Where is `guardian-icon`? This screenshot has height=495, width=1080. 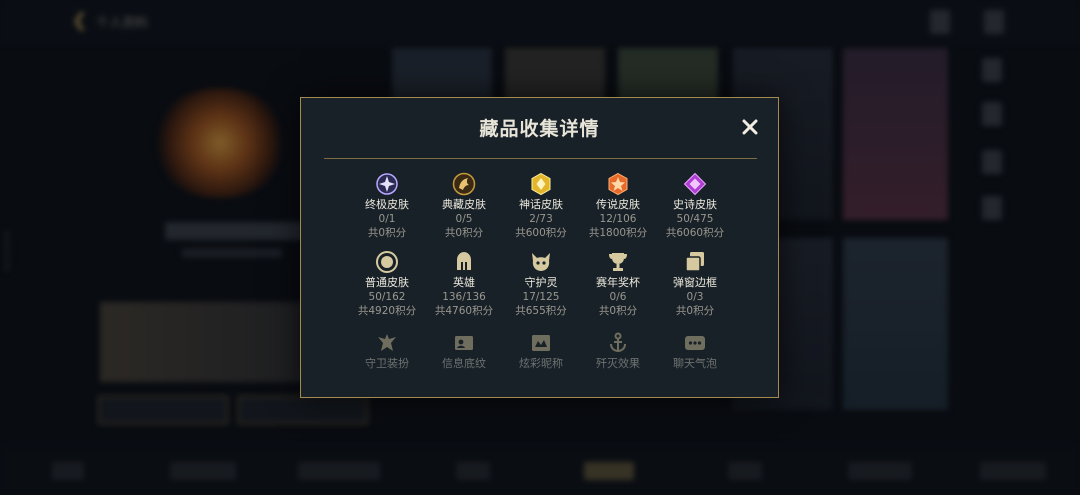
guardian-icon is located at coordinates (541, 262).